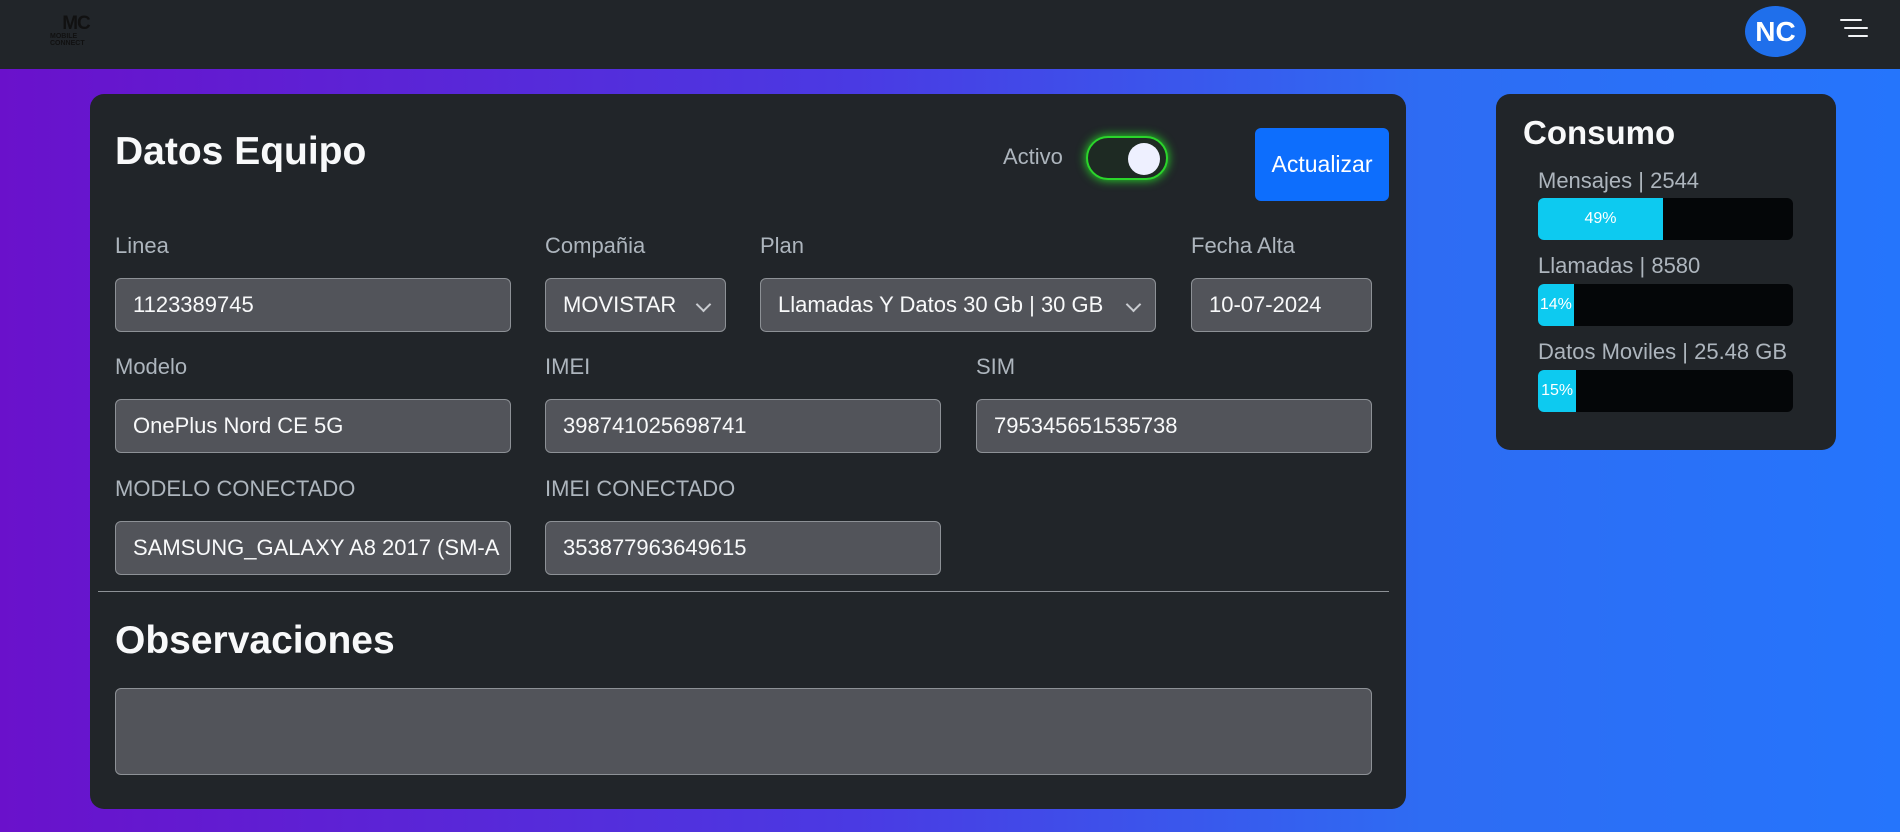  I want to click on imei-label: IMEI, so click(568, 366).